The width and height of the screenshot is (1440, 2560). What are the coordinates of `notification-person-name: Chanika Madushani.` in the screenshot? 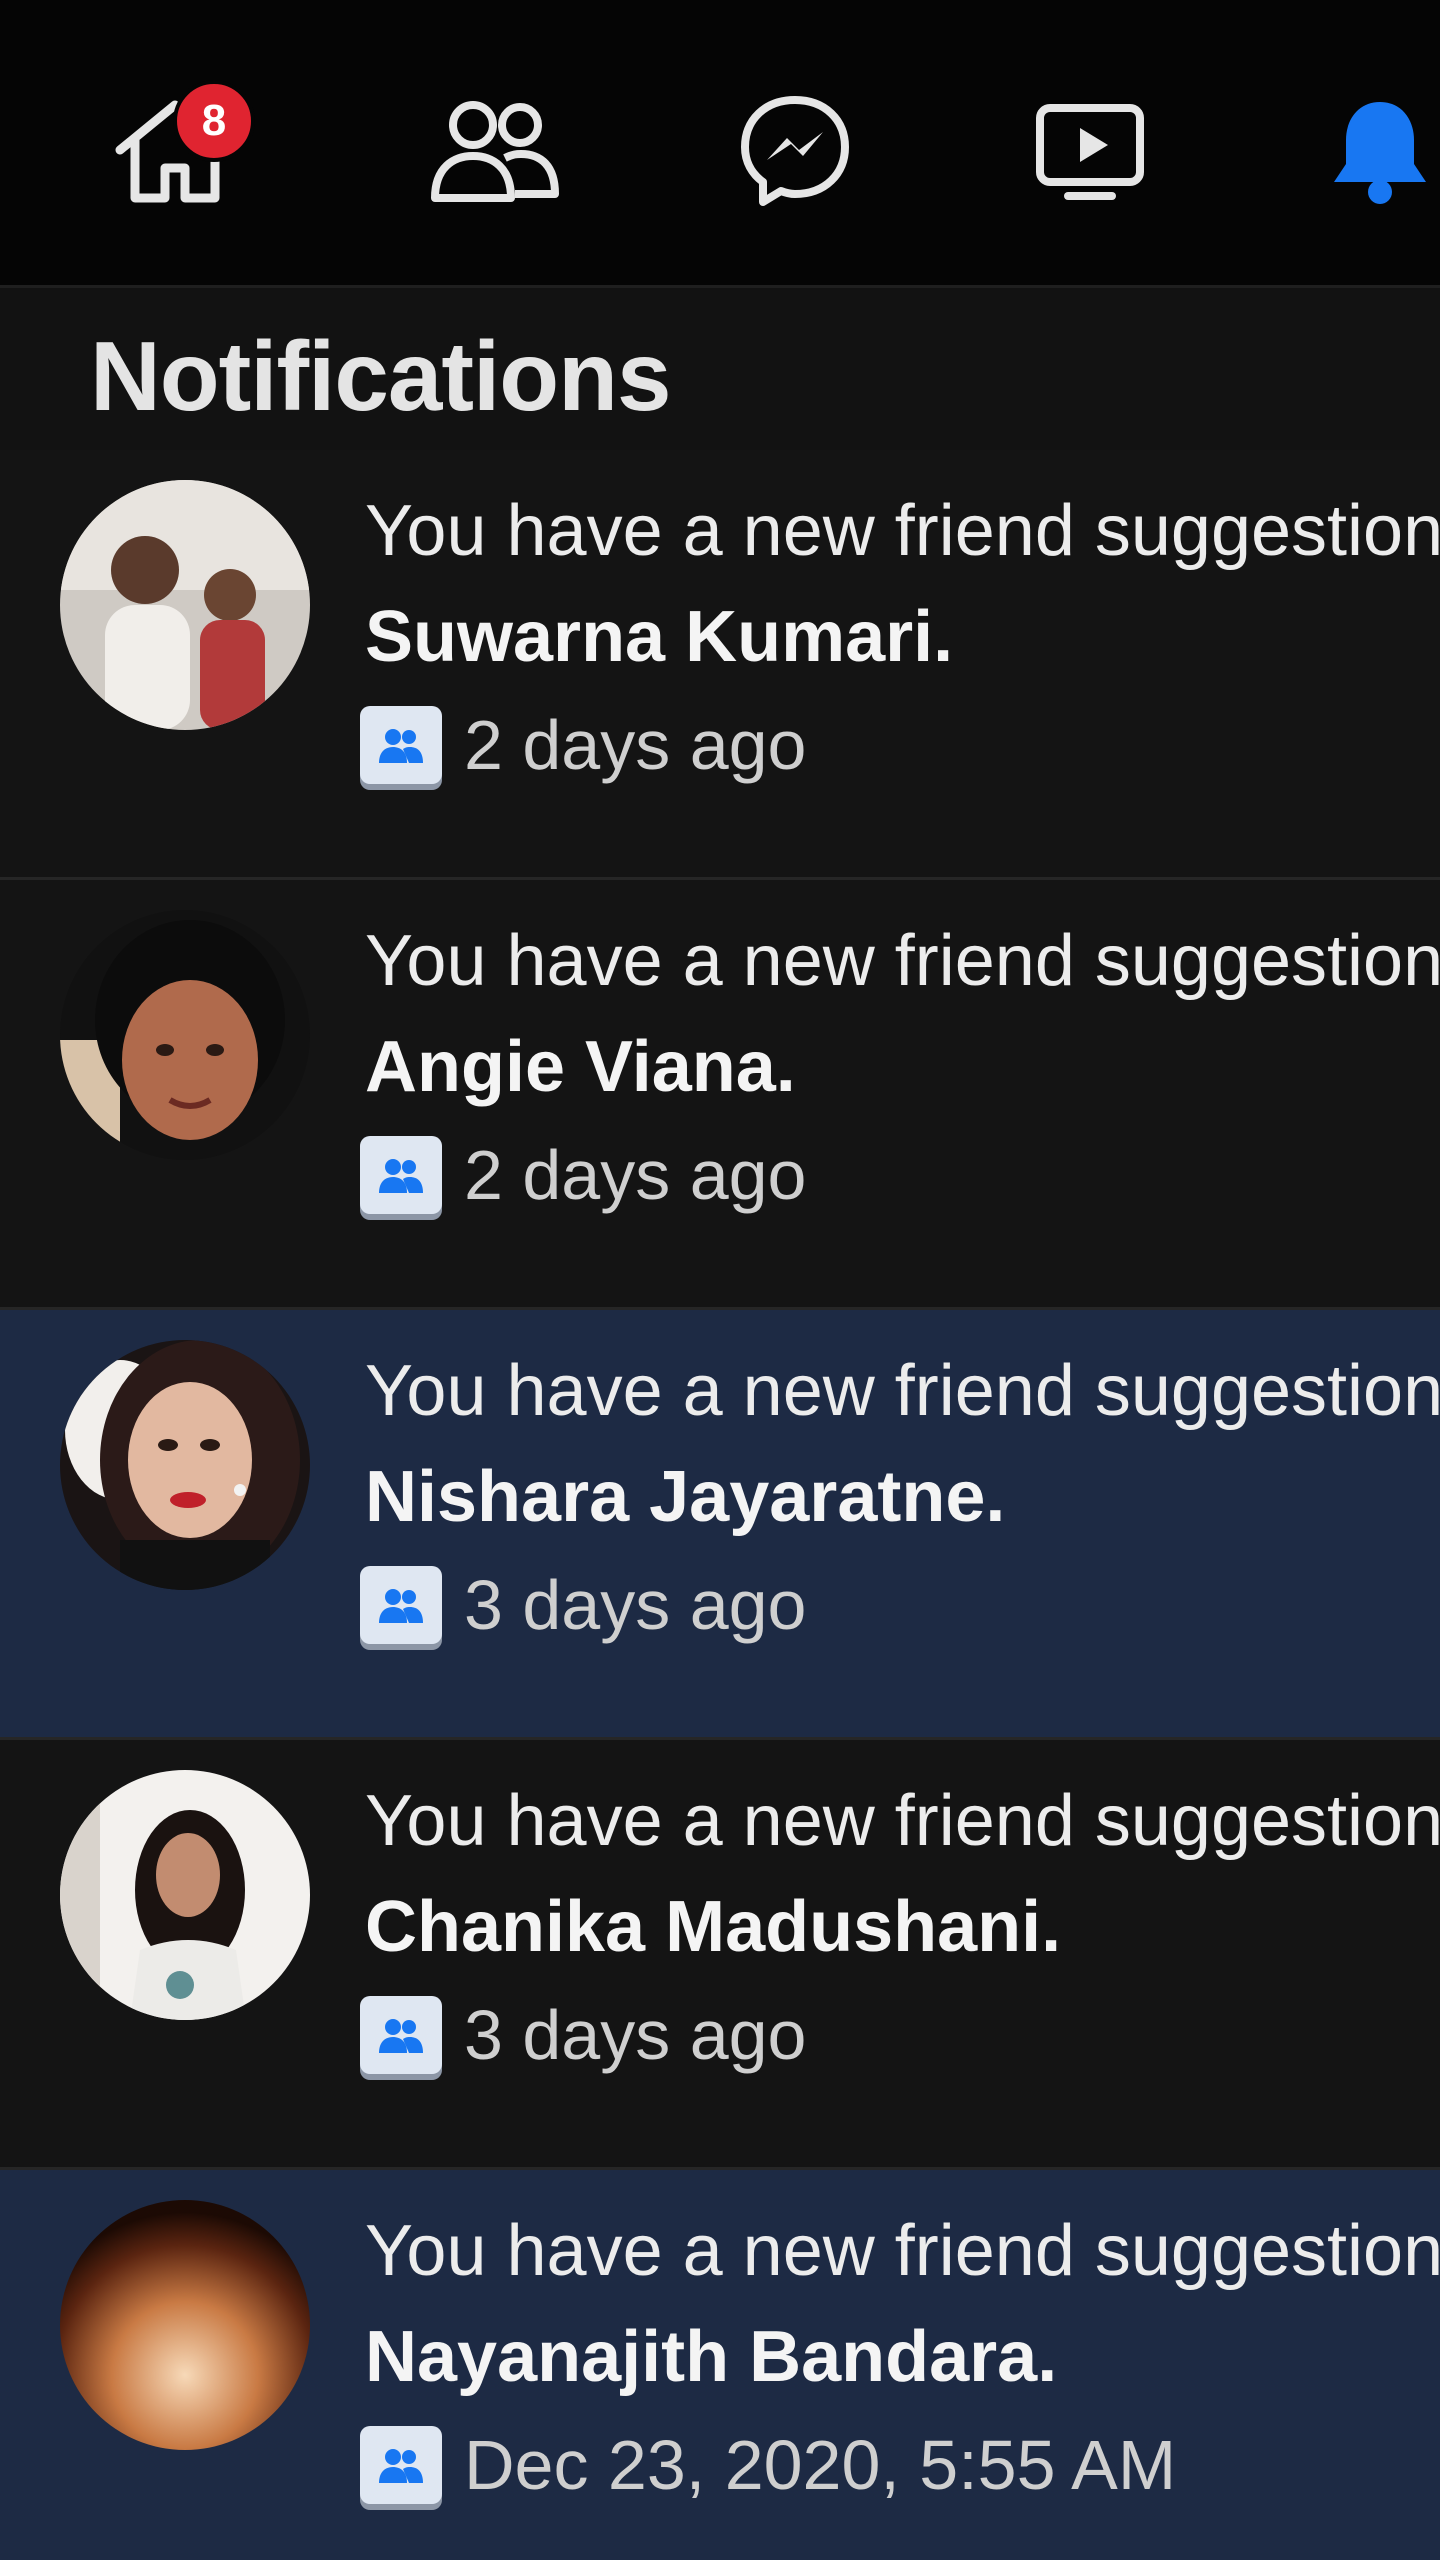 It's located at (713, 1927).